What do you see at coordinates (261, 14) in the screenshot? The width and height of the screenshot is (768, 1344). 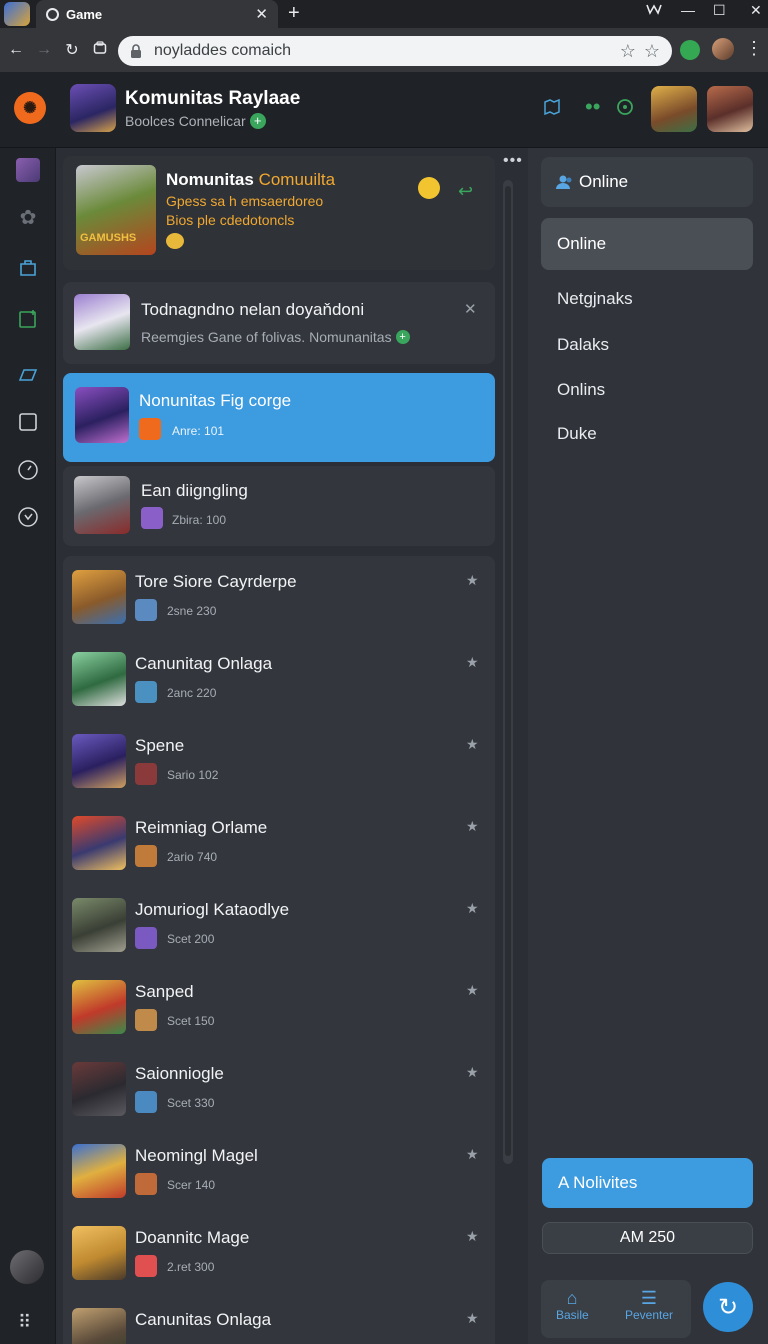 I see `tab-close-icon: ✕` at bounding box center [261, 14].